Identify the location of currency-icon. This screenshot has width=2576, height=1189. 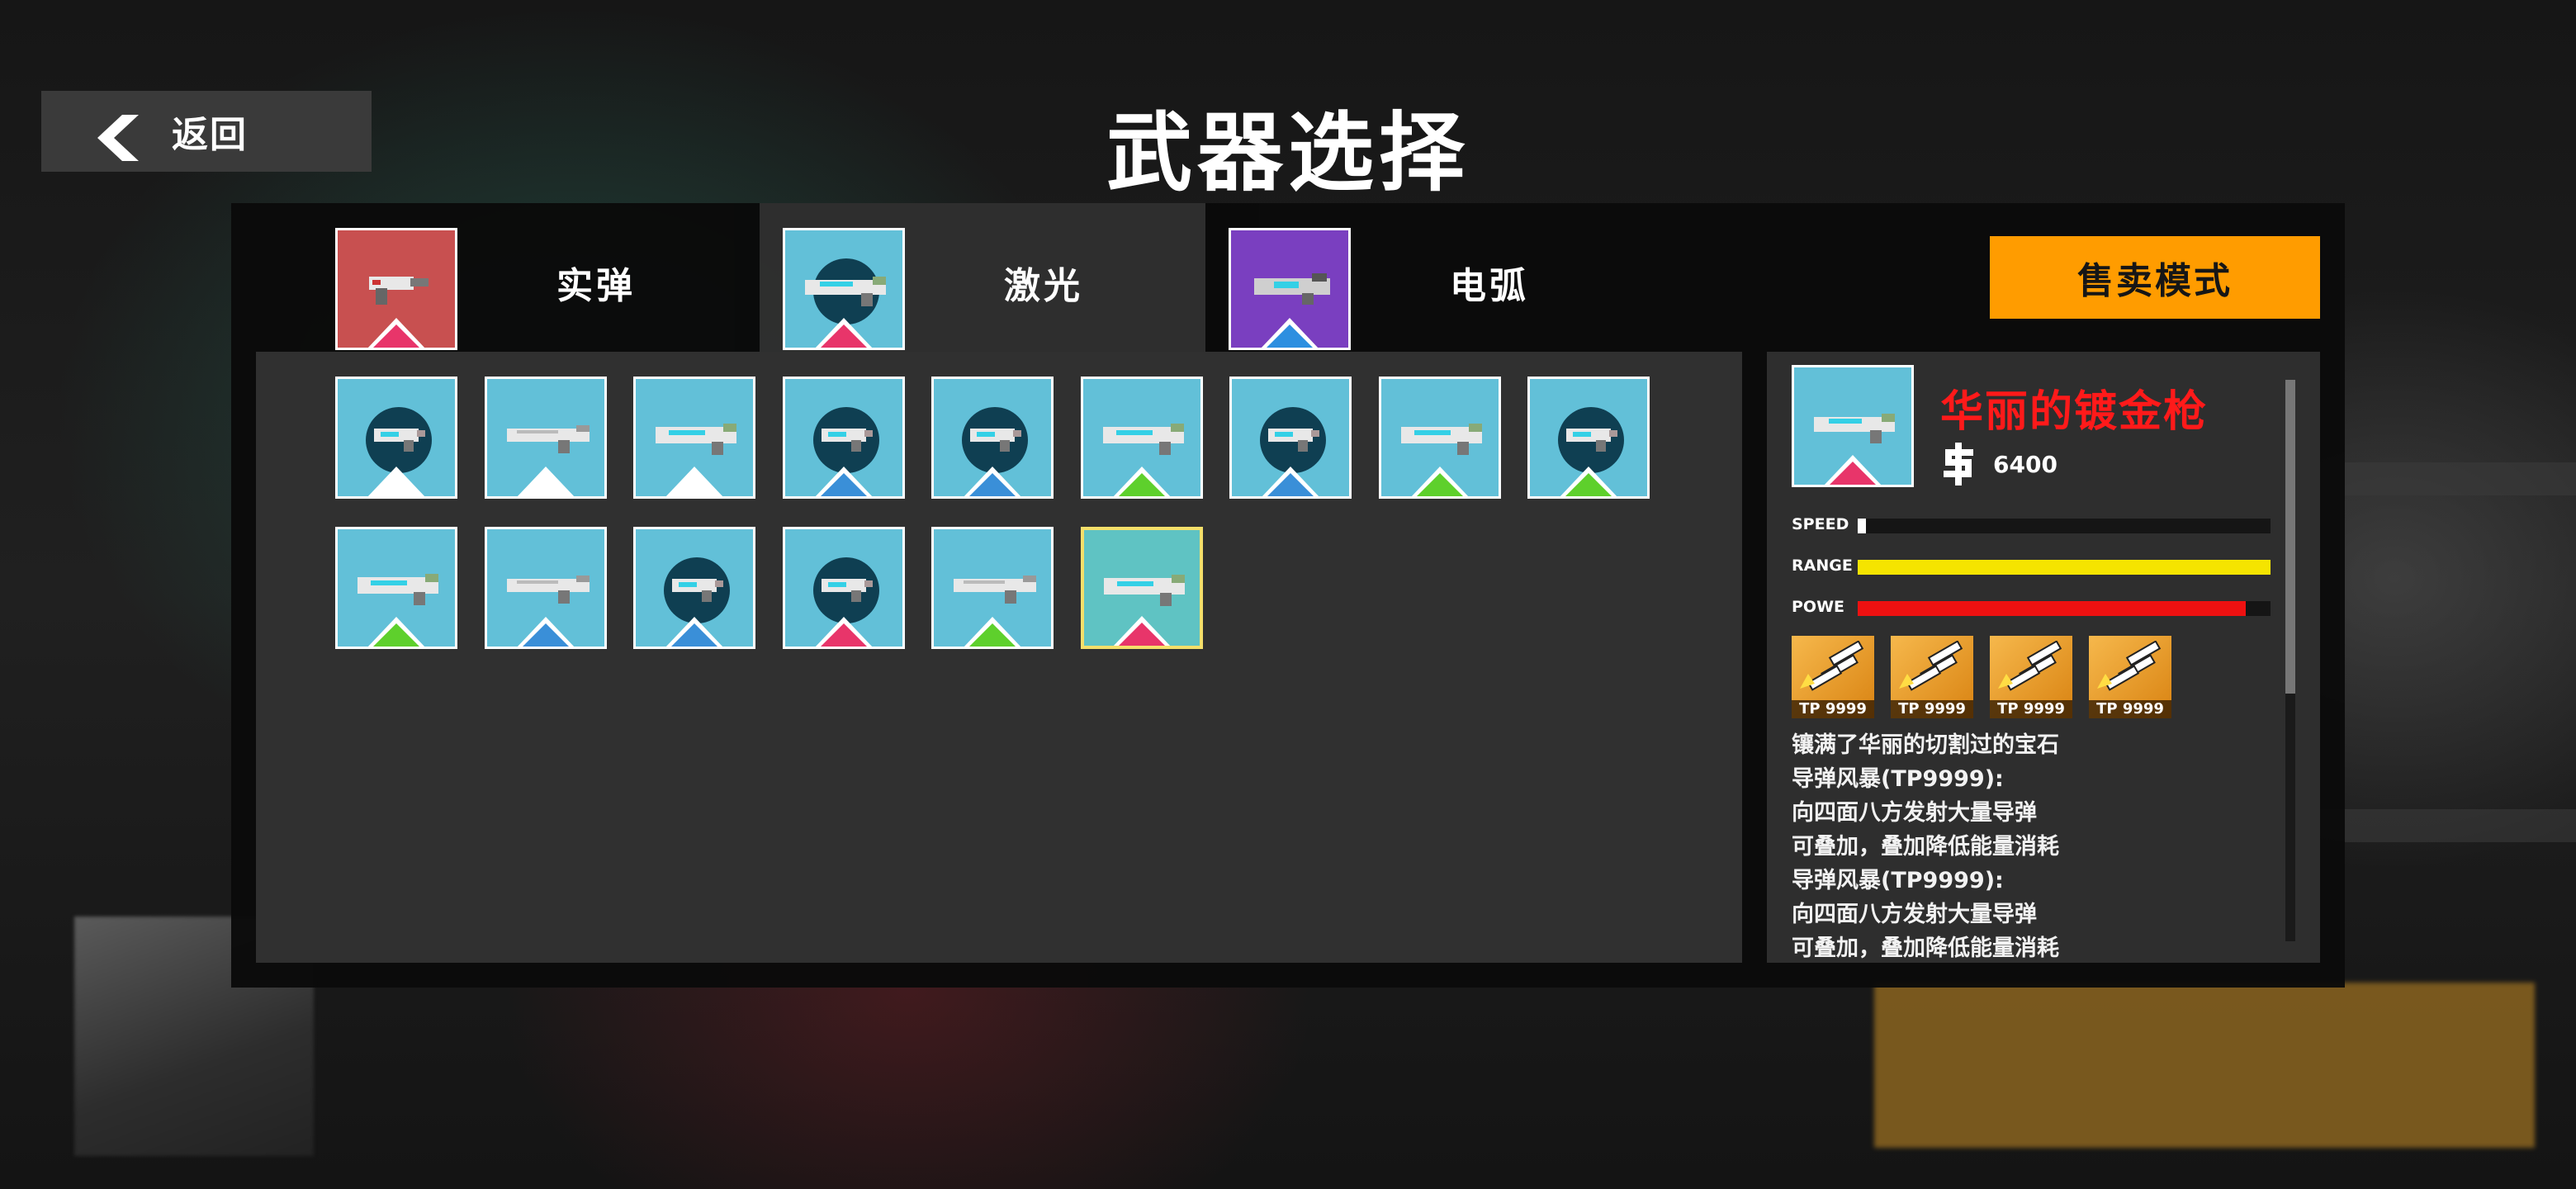
(1958, 464).